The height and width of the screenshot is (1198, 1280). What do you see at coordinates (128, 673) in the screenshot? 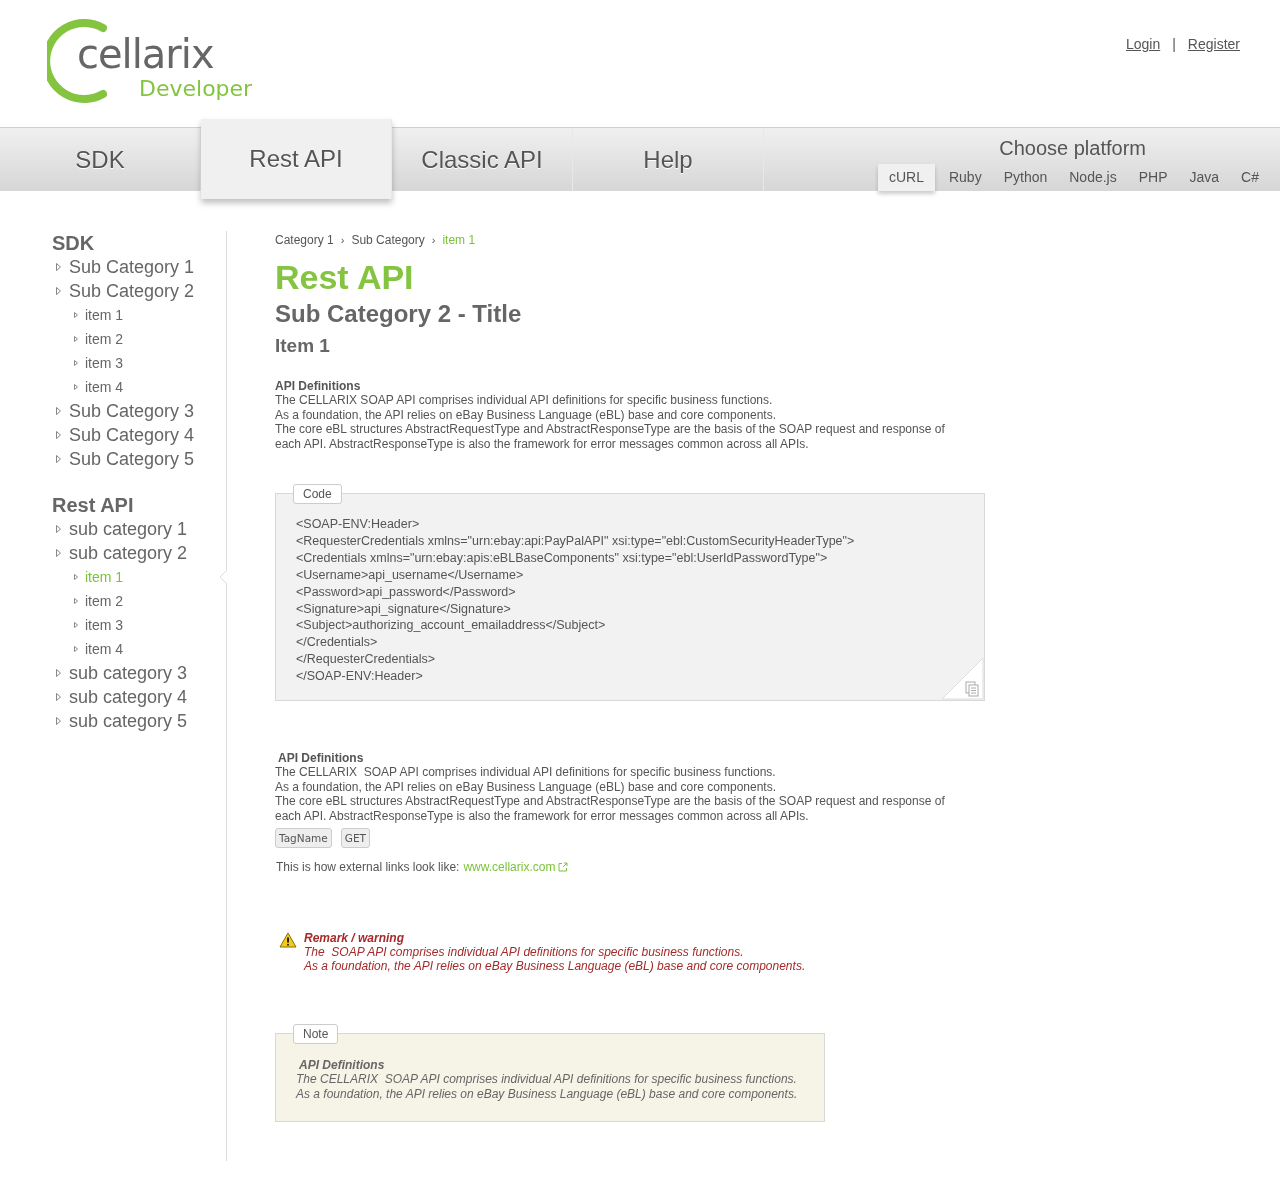
I see `sidebar-item: sub category 3` at bounding box center [128, 673].